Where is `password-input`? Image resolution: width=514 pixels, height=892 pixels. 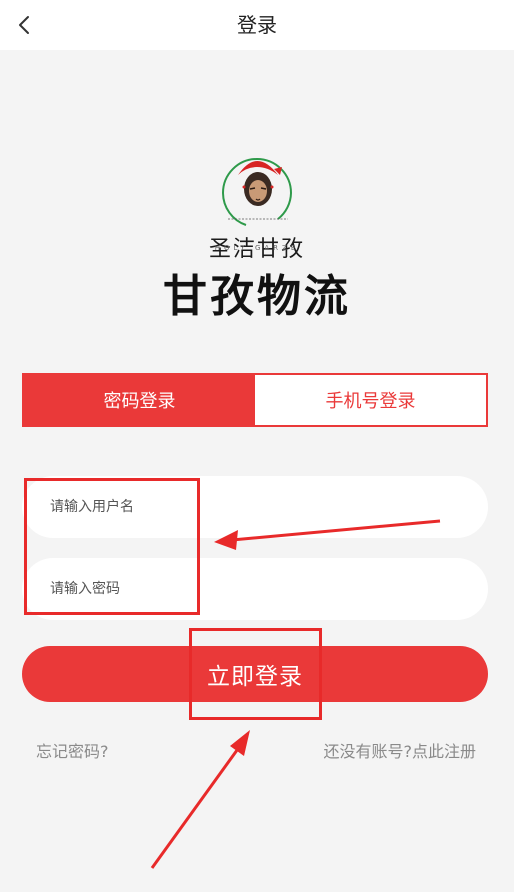
password-input is located at coordinates (255, 589).